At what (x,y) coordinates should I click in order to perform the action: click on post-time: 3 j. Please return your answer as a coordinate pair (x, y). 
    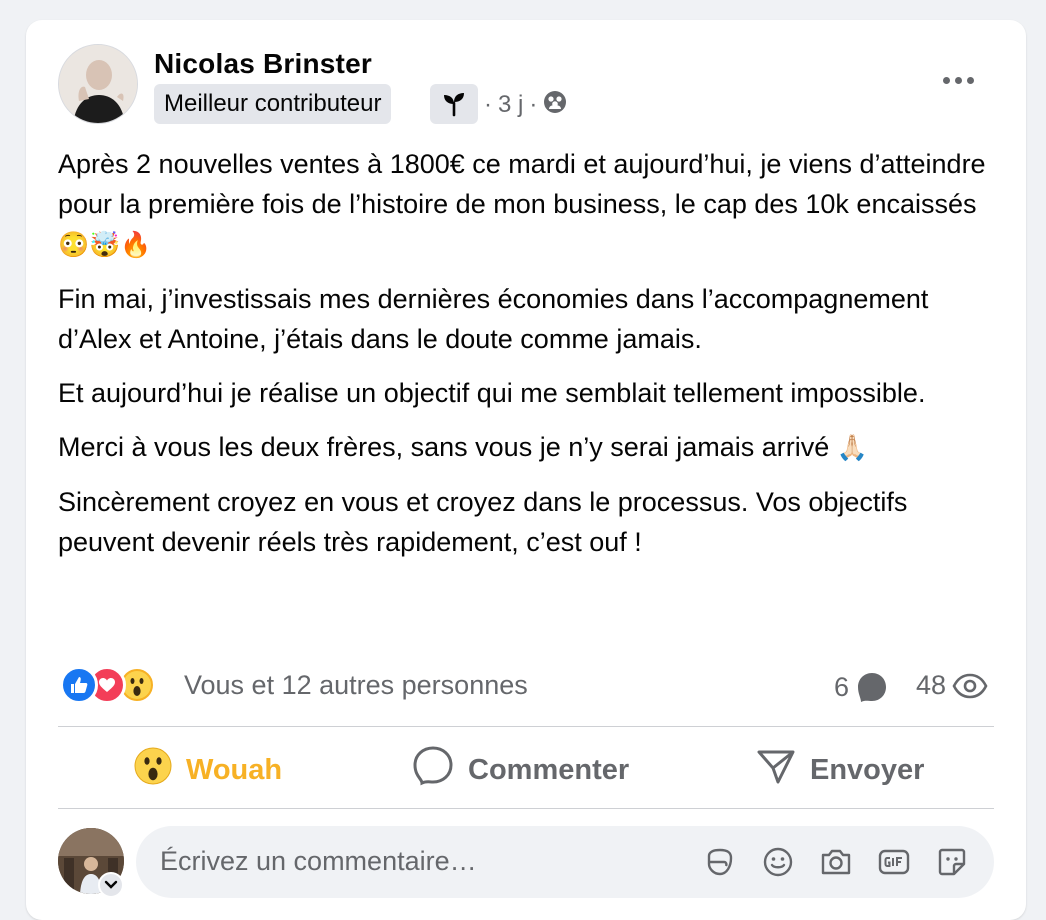
    Looking at the image, I should click on (510, 105).